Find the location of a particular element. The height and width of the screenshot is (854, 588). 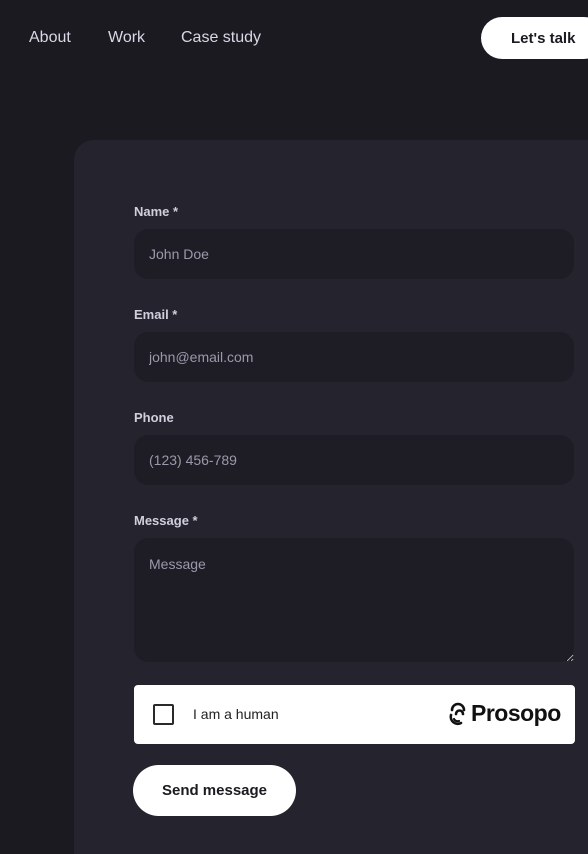

captcha-label: I am a human is located at coordinates (236, 714).